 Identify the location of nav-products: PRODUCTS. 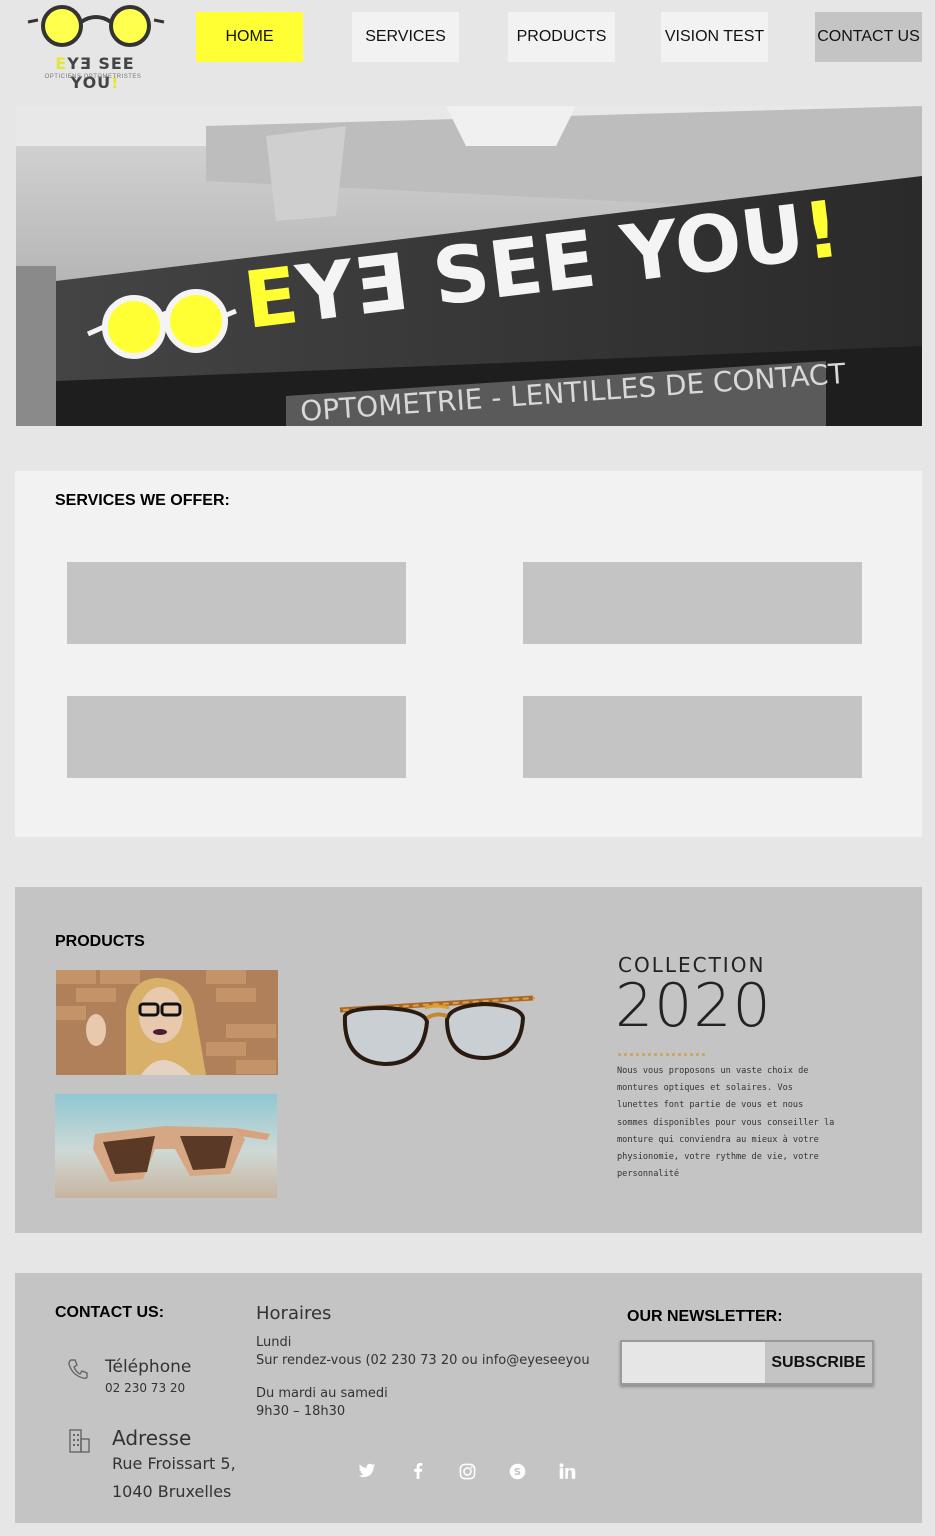
(561, 37).